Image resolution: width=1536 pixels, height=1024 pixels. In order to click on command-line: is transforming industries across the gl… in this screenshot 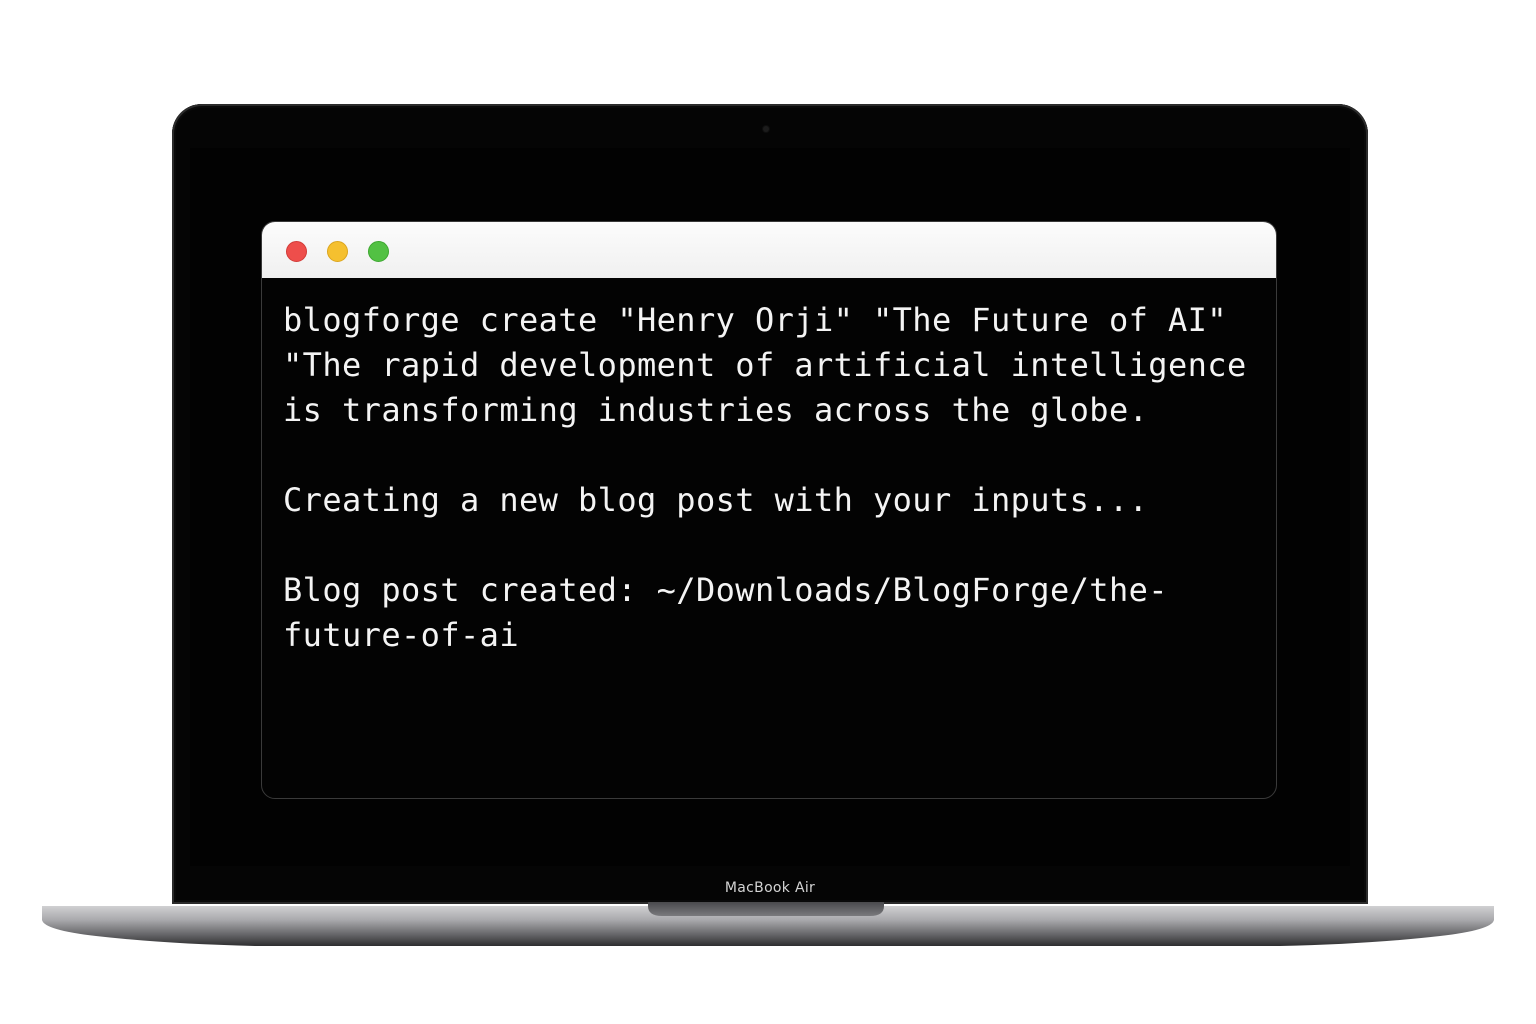, I will do `click(716, 410)`.